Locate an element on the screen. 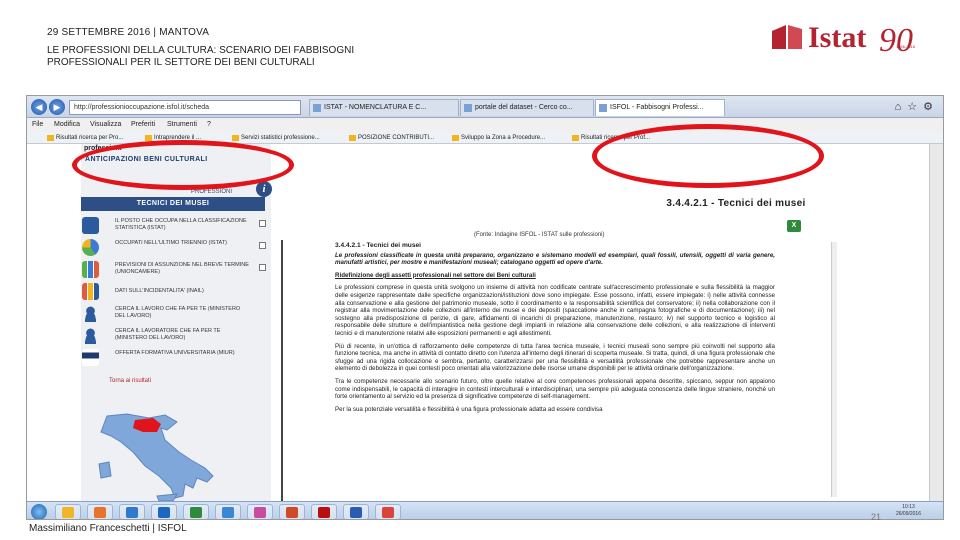 Image resolution: width=960 pixels, height=540 pixels. taskbar-app-media is located at coordinates (132, 511).